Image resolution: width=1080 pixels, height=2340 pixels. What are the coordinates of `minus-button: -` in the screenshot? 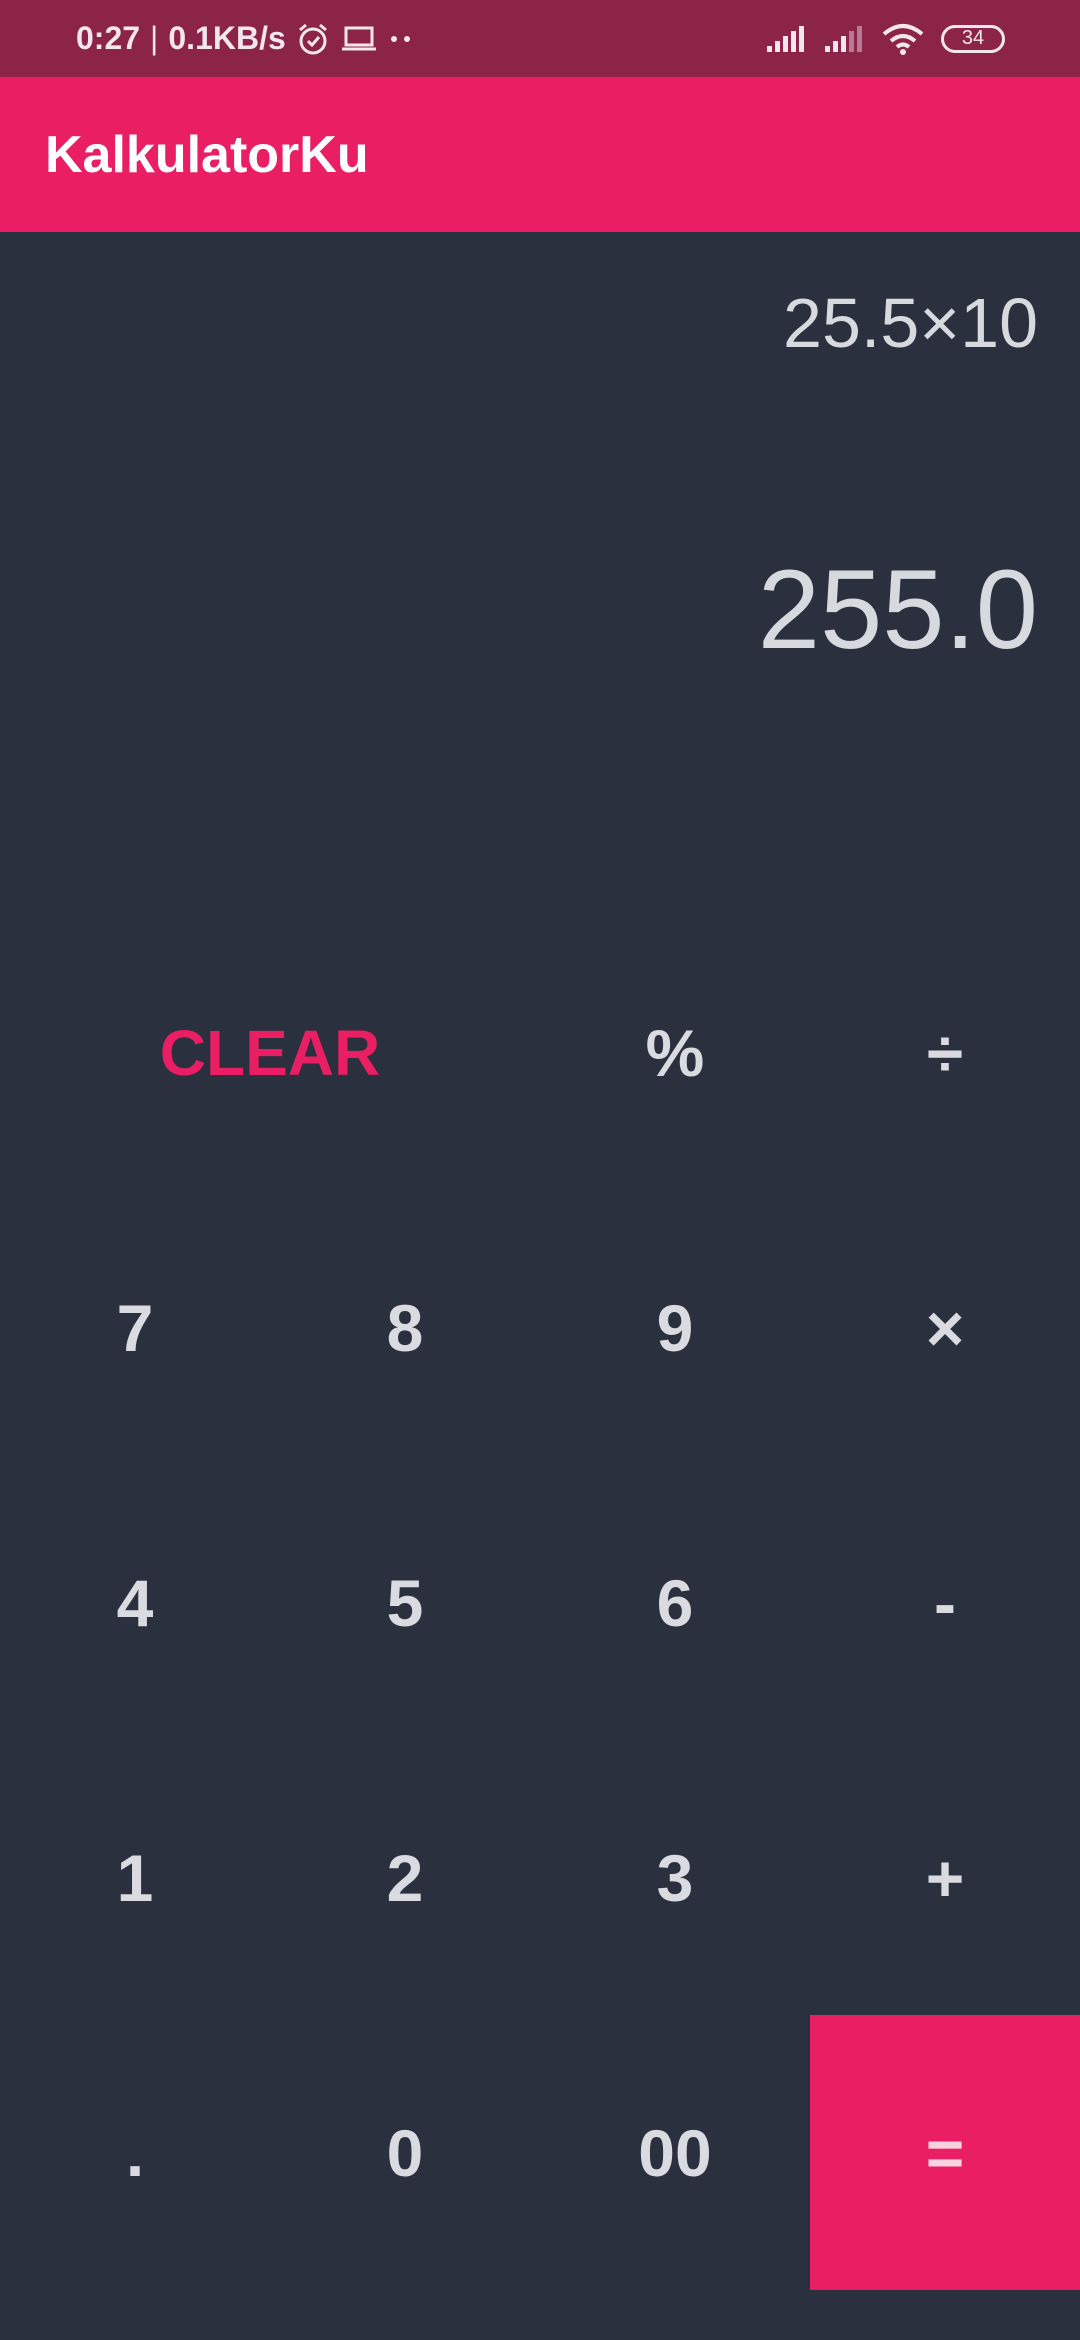 It's located at (945, 1602).